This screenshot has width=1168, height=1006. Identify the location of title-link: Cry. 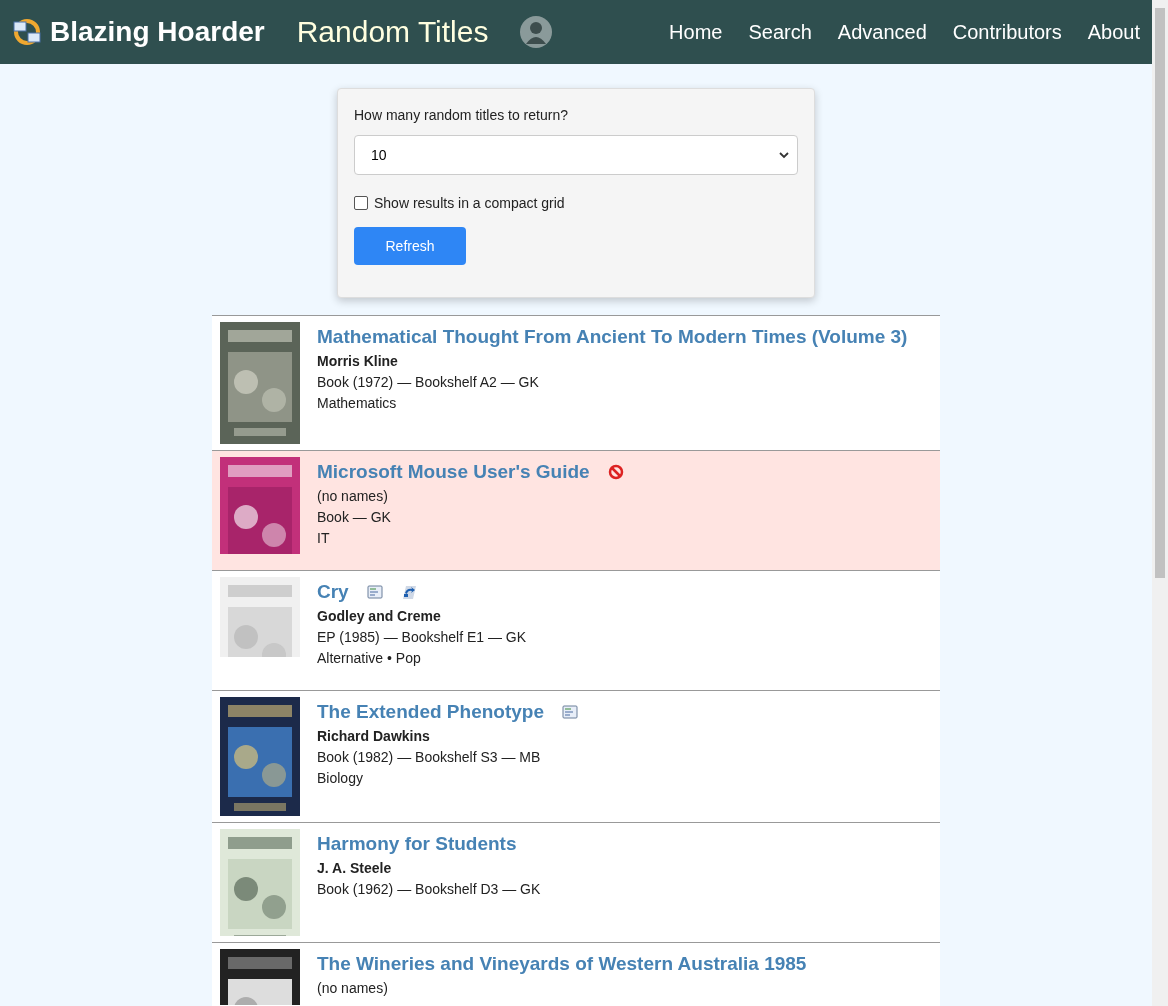
(333, 592).